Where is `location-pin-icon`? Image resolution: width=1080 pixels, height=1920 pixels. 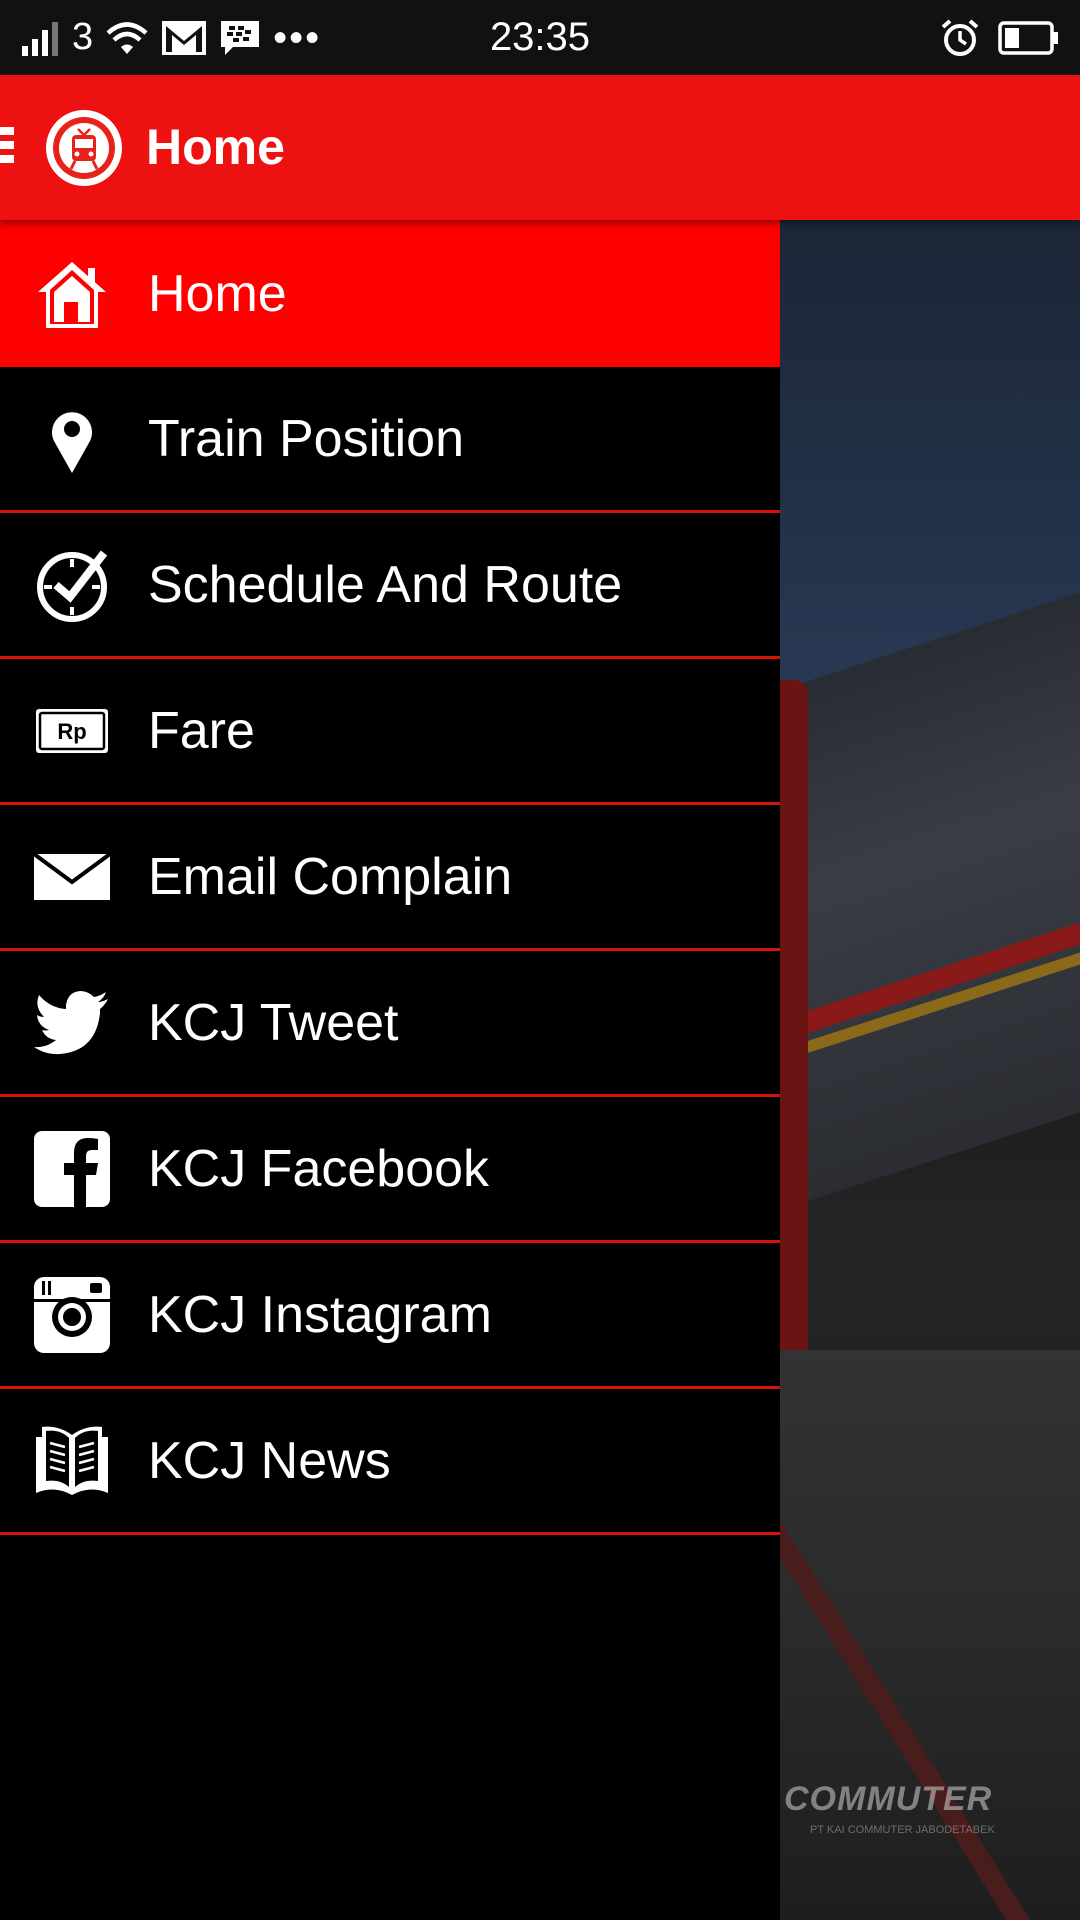 location-pin-icon is located at coordinates (72, 439).